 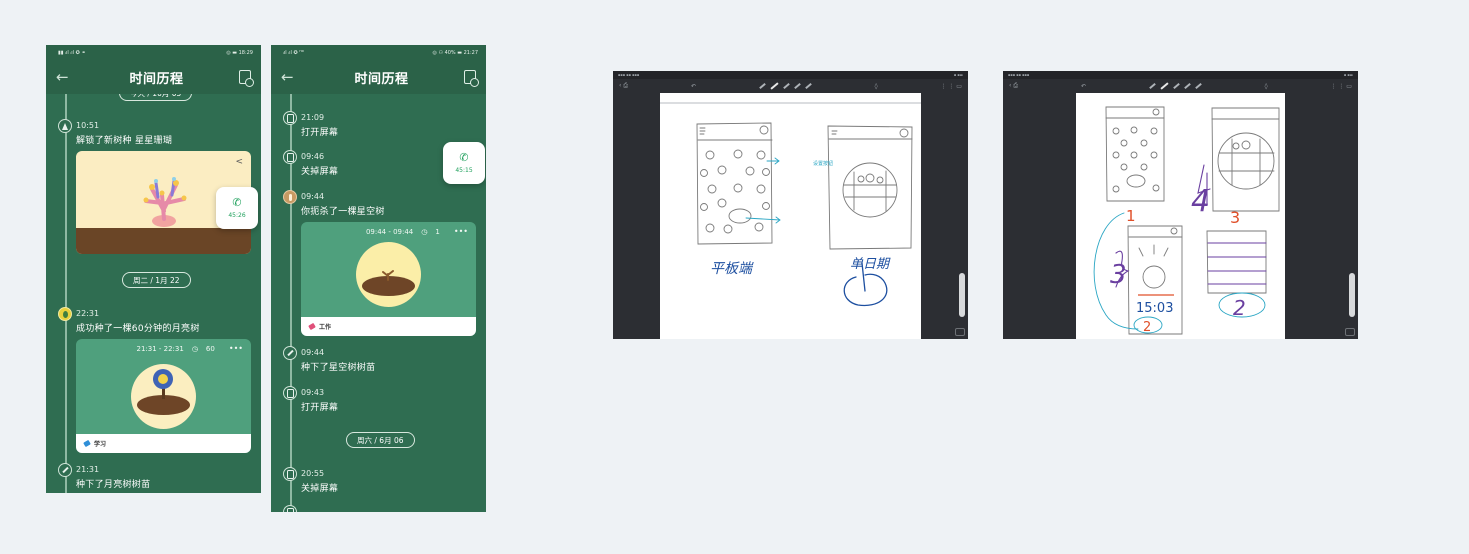 I want to click on entry-desc: 打开屏幕, so click(x=320, y=408).